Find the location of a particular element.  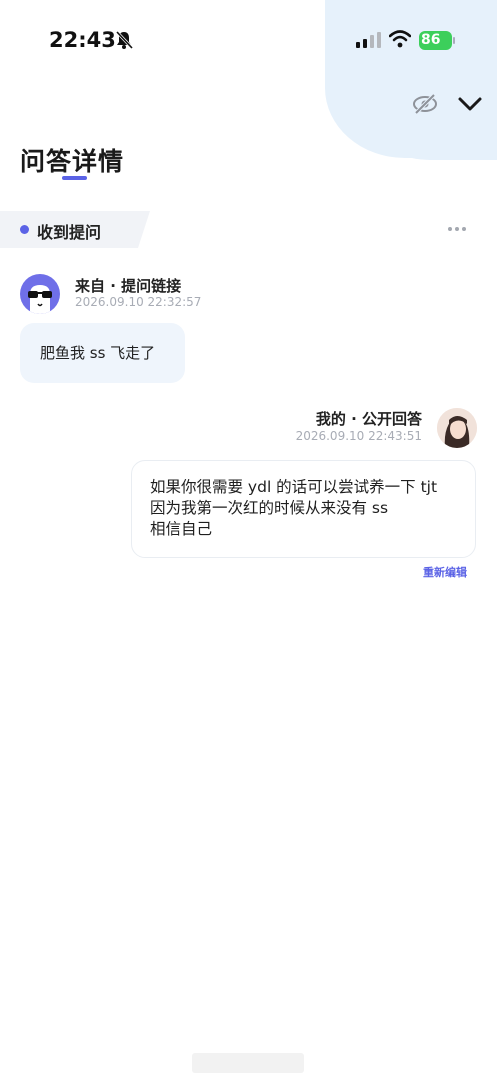

asker-avatar is located at coordinates (40, 294).